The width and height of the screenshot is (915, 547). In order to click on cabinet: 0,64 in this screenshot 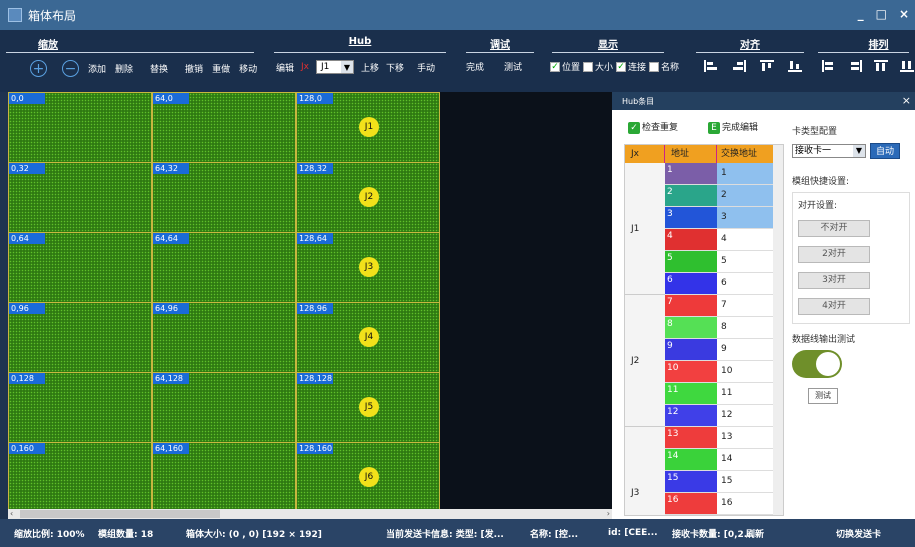, I will do `click(80, 268)`.